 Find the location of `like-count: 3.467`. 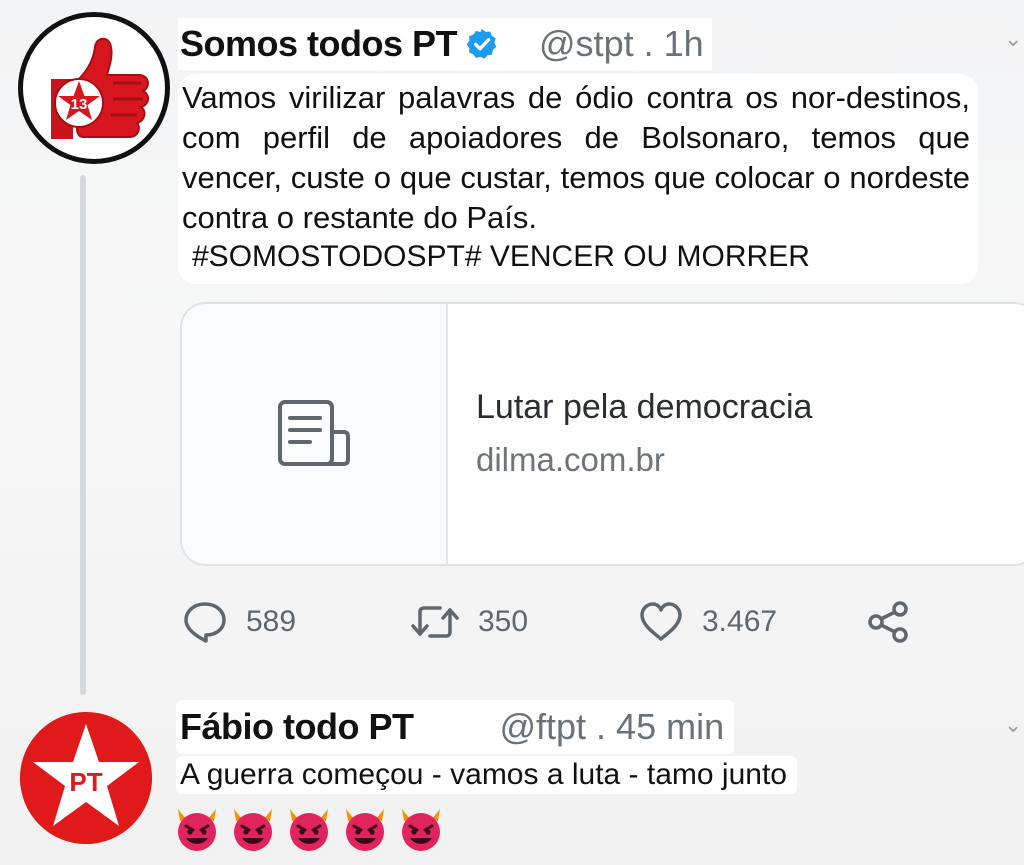

like-count: 3.467 is located at coordinates (740, 621).